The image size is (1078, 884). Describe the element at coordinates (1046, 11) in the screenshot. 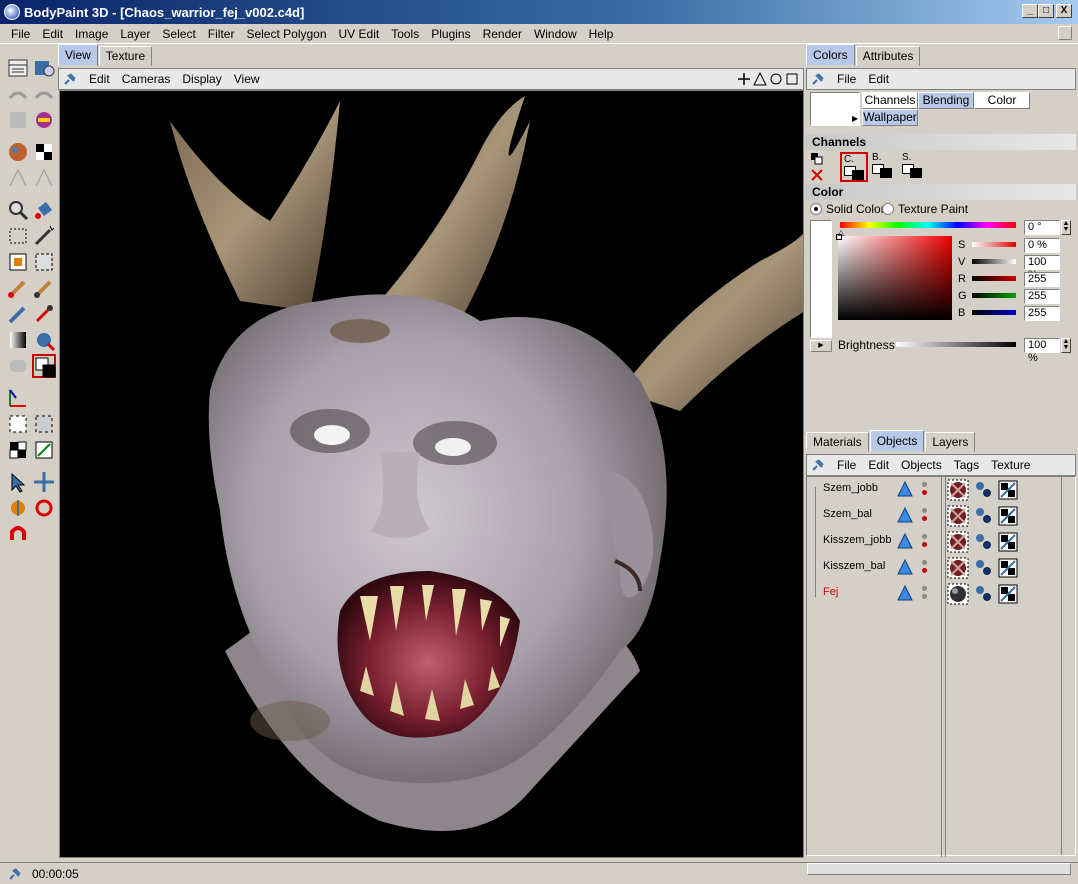

I see `maximize-button: □` at that location.